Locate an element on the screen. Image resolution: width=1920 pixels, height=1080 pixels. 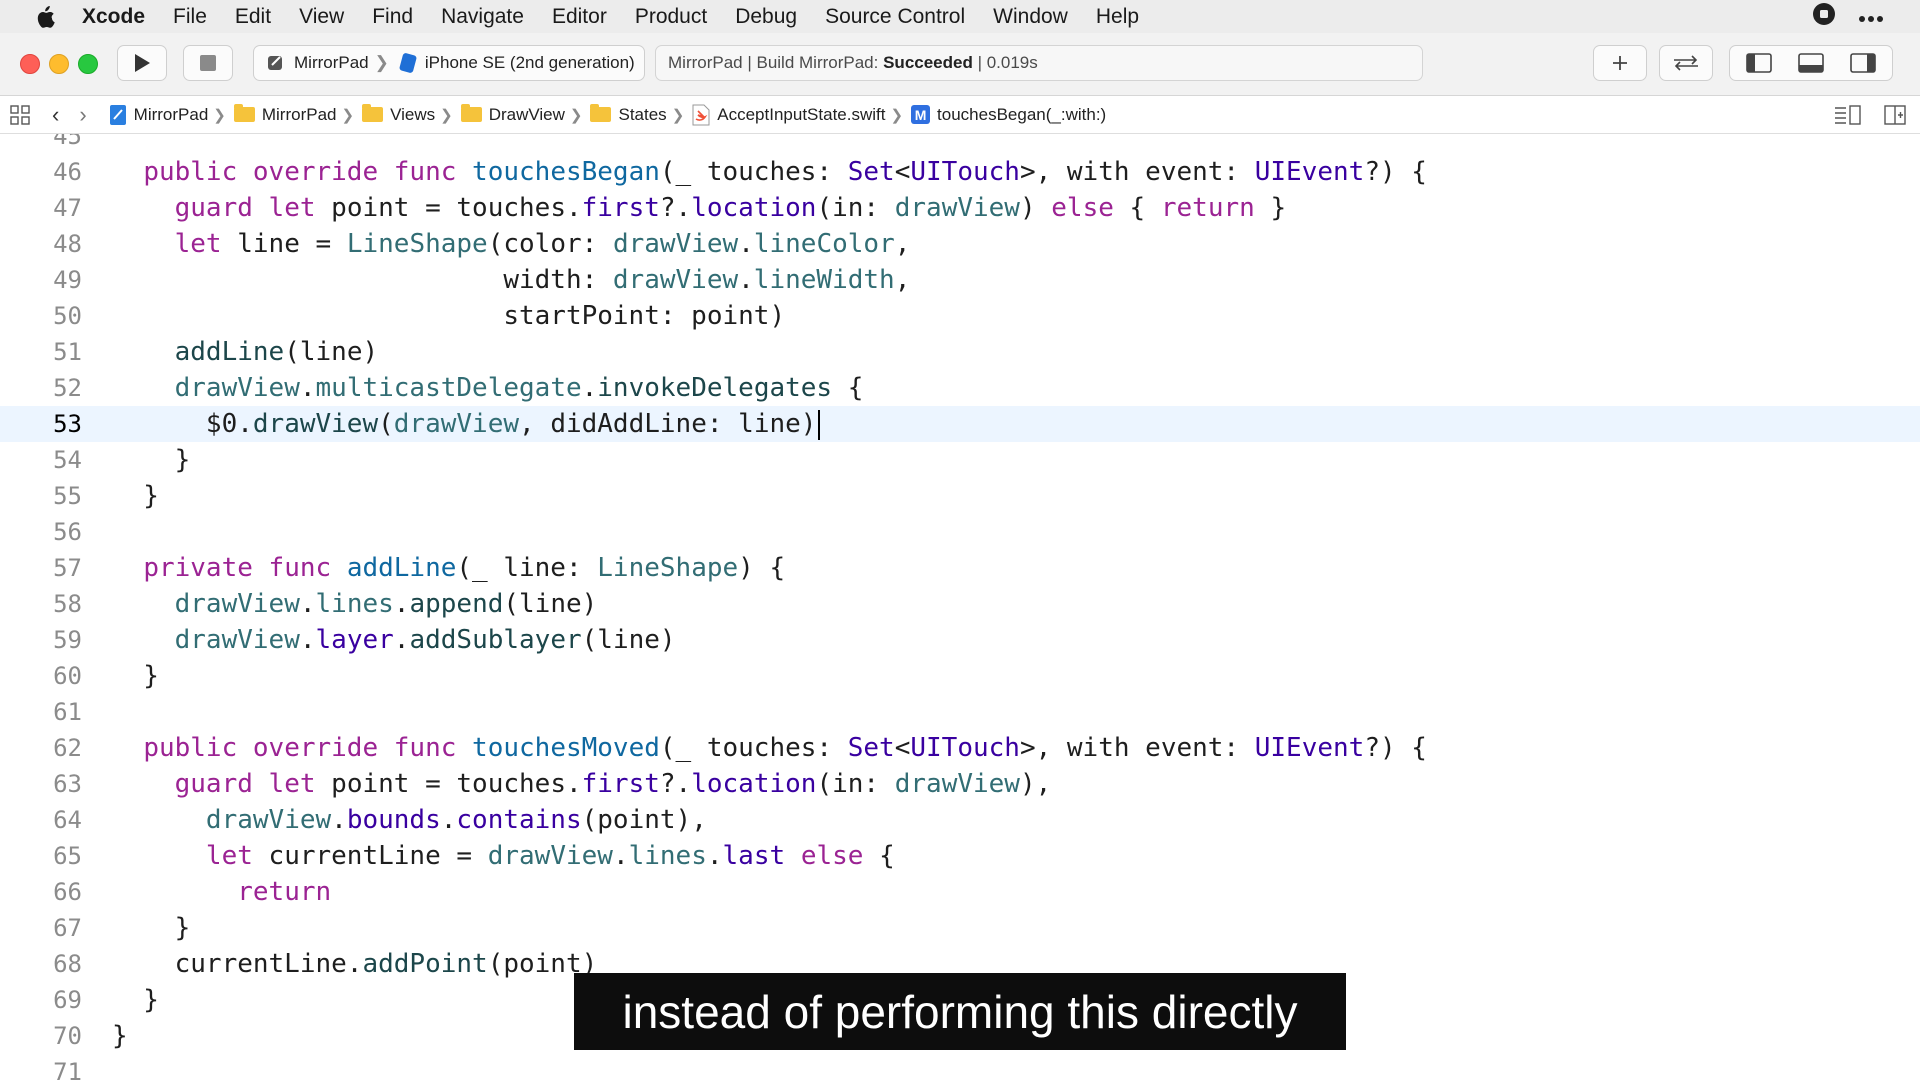
xcode-project-icon is located at coordinates (117, 114).